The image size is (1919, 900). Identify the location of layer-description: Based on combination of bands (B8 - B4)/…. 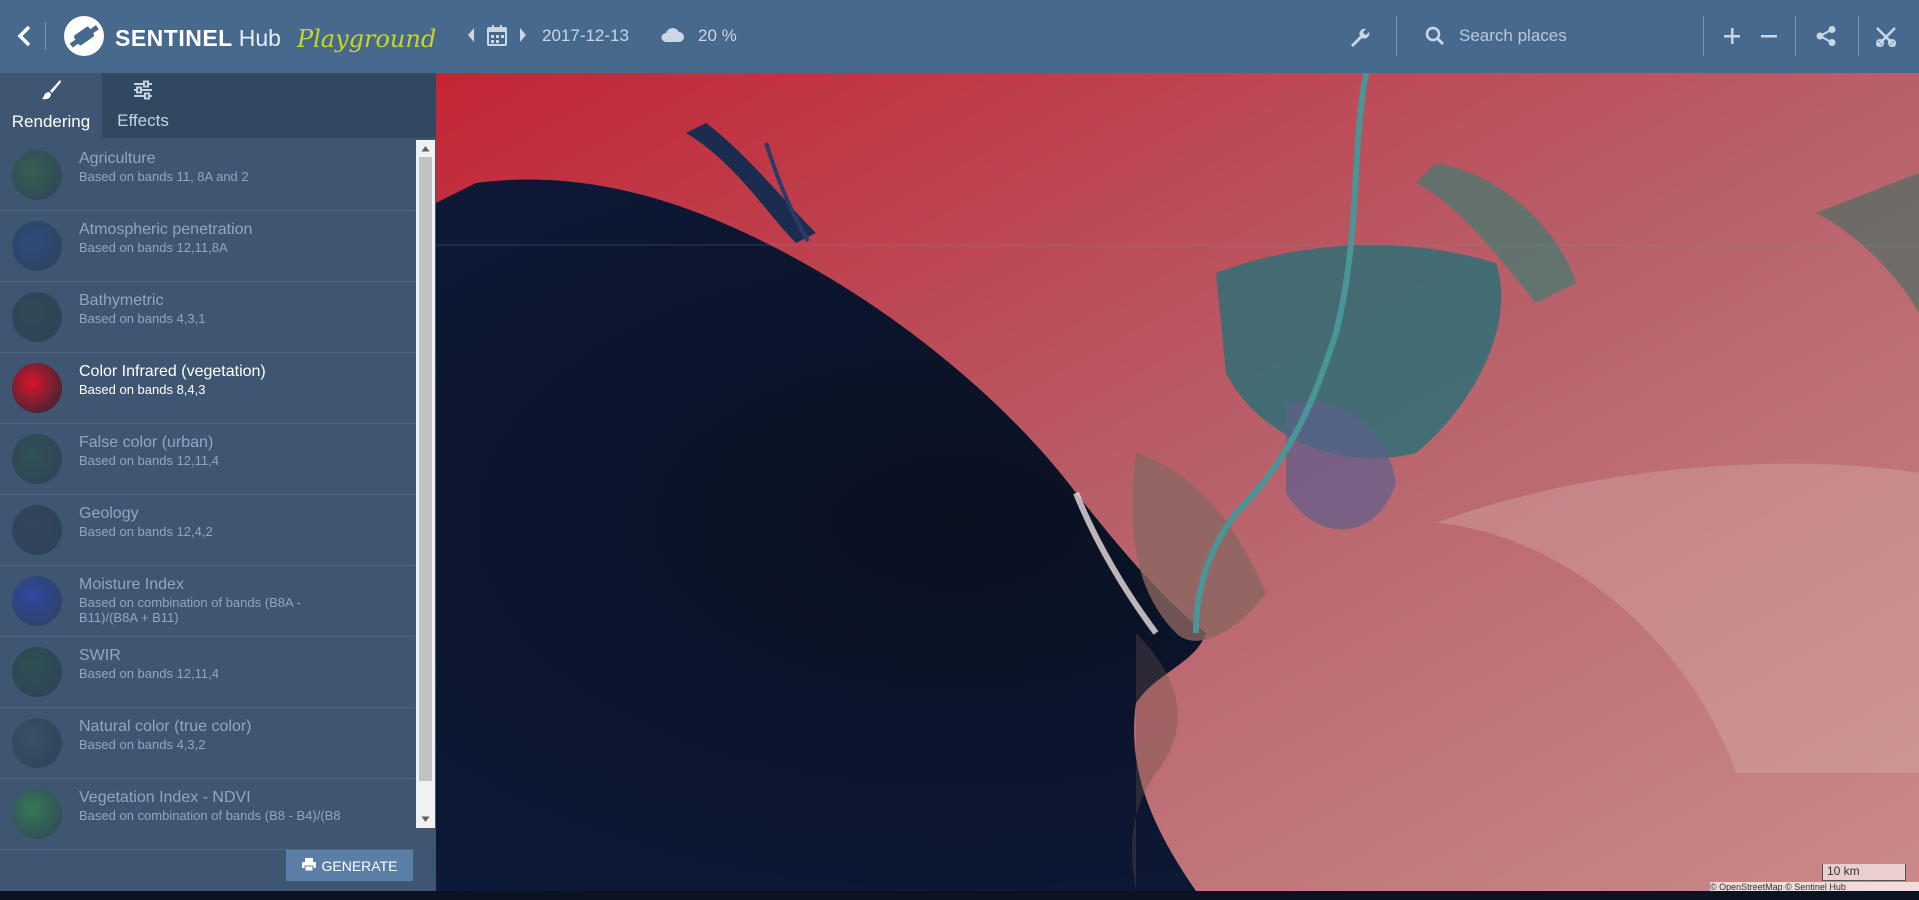
(210, 815).